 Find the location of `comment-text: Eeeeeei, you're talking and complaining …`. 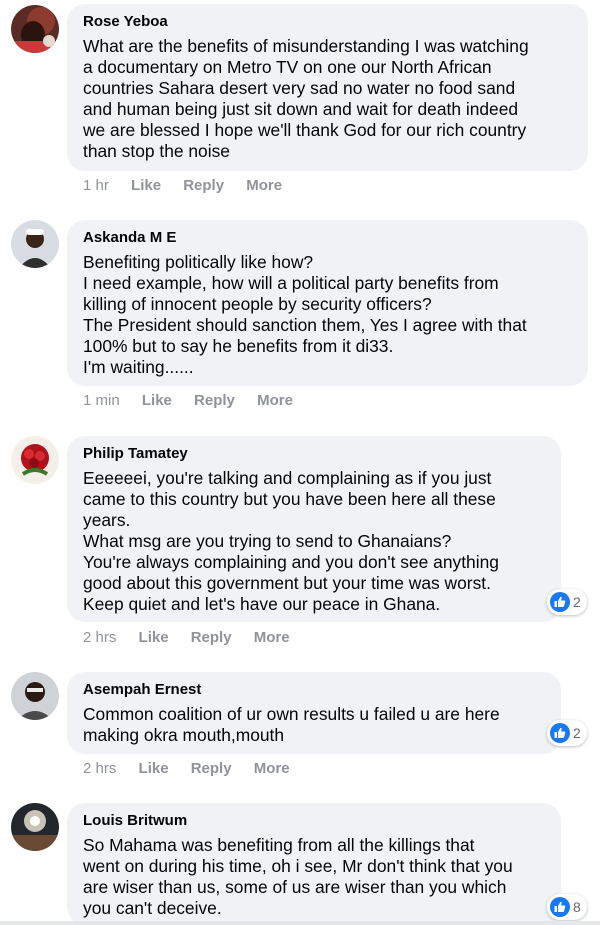

comment-text: Eeeeeei, you're talking and complaining … is located at coordinates (291, 541).